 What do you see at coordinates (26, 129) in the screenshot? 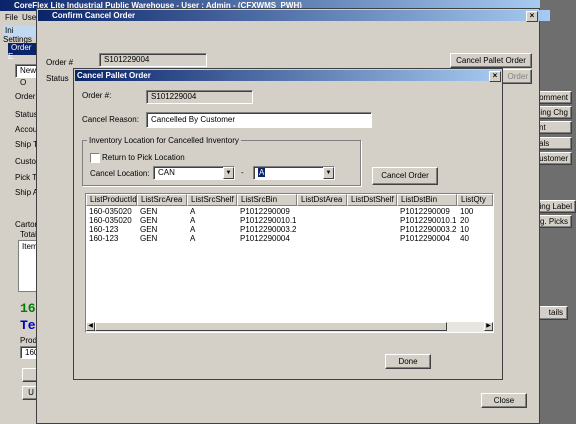
I see `main-label-account: Accou` at bounding box center [26, 129].